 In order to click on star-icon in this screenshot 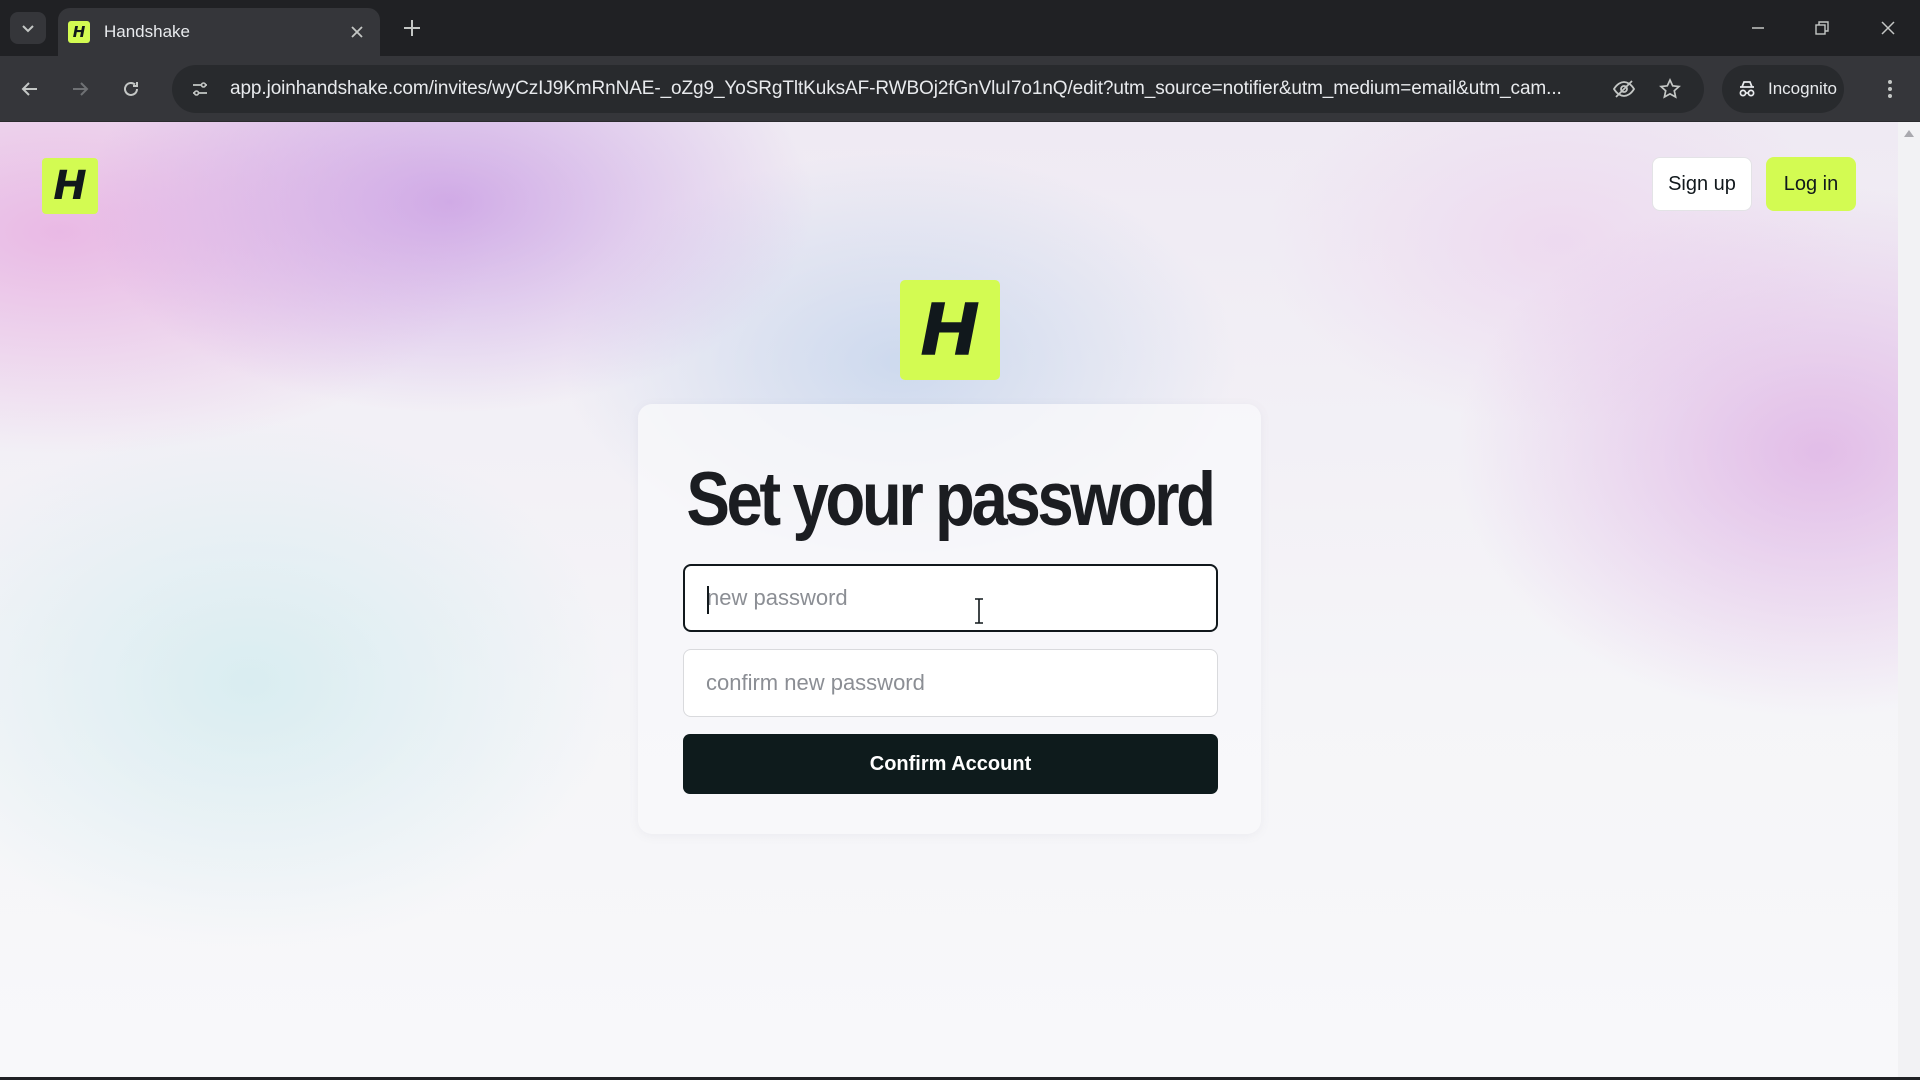, I will do `click(1670, 88)`.